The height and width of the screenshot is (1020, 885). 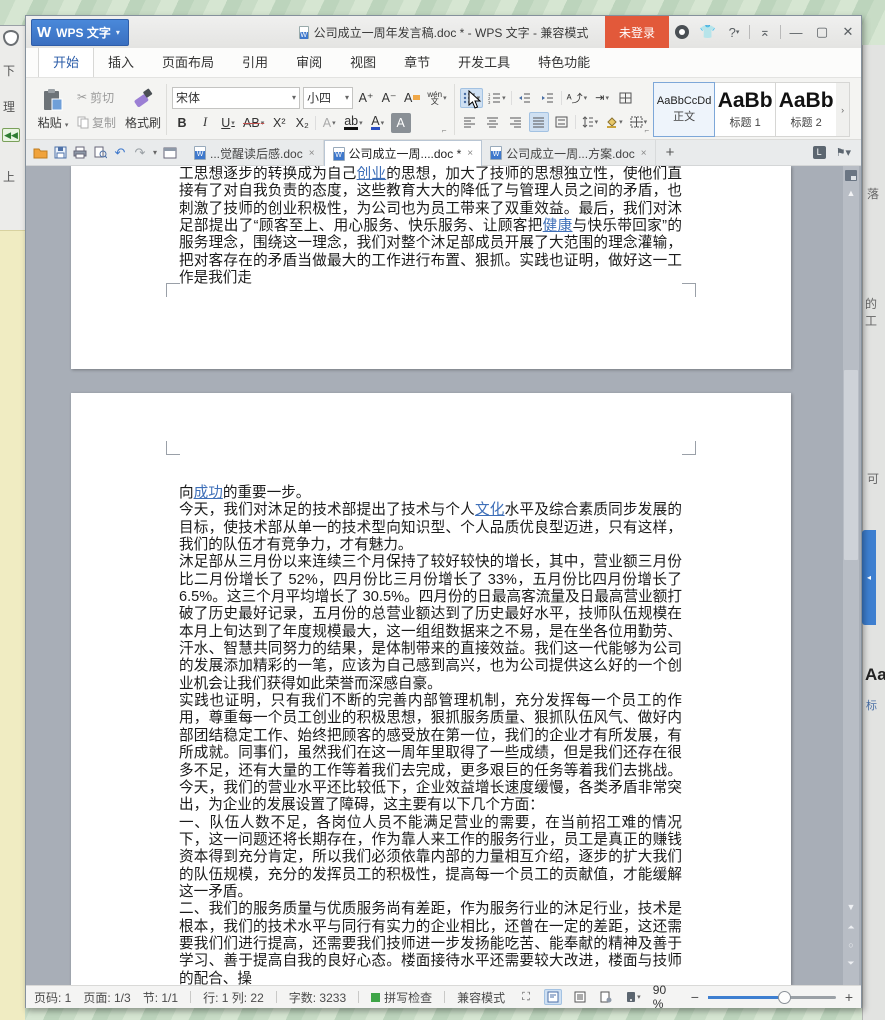 What do you see at coordinates (695, 997) in the screenshot?
I see `zoom-out-button: −` at bounding box center [695, 997].